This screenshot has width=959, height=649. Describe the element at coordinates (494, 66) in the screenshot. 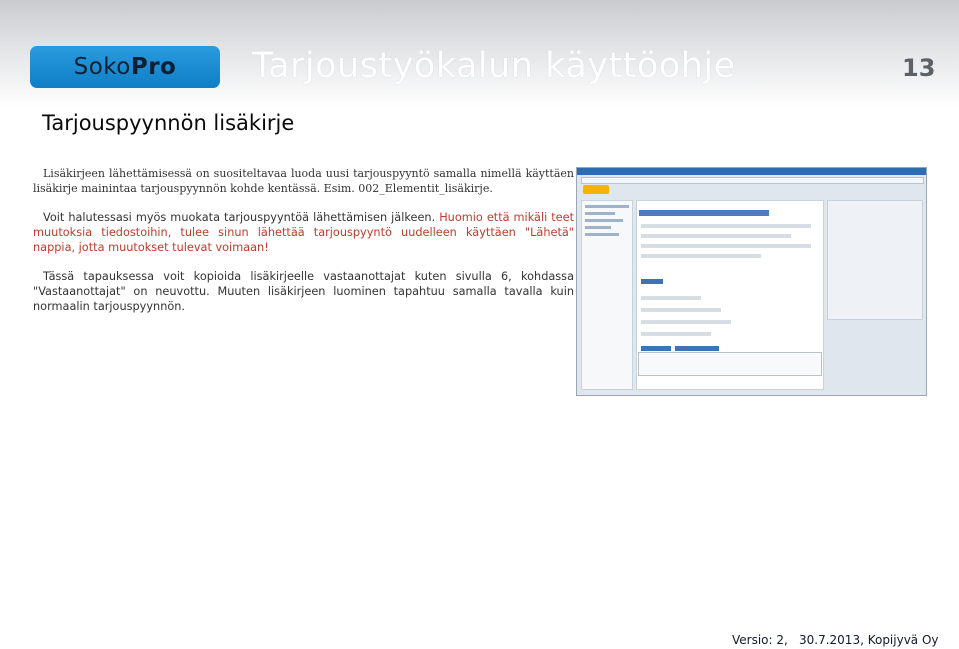

I see `document-title: Tarjoustyökalun käyttöohje` at that location.